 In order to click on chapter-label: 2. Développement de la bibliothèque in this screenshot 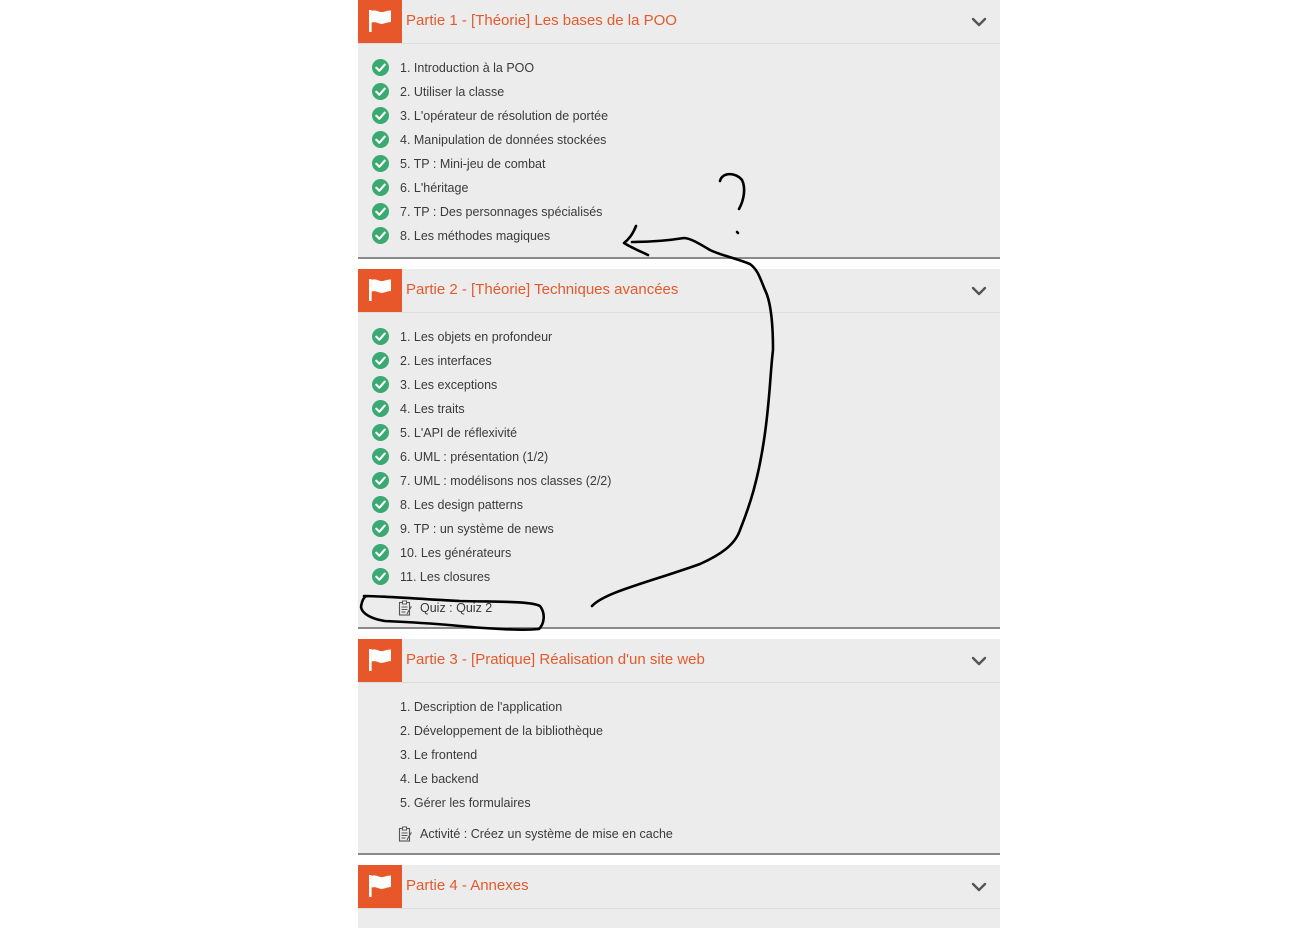, I will do `click(501, 731)`.